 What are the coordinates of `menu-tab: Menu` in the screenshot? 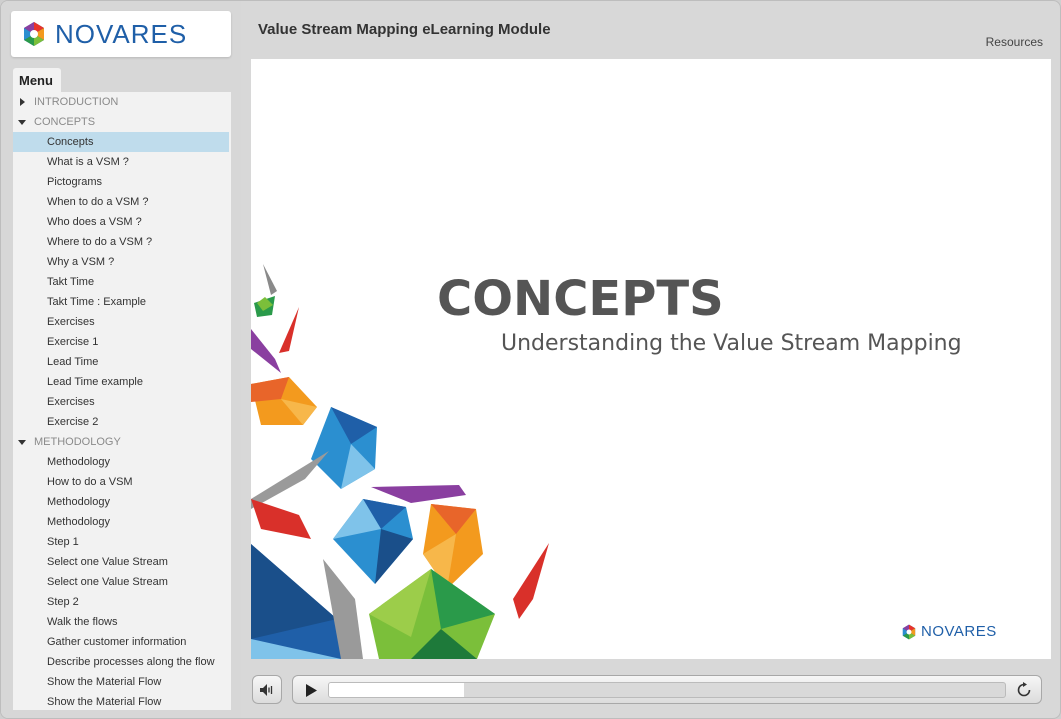 It's located at (37, 80).